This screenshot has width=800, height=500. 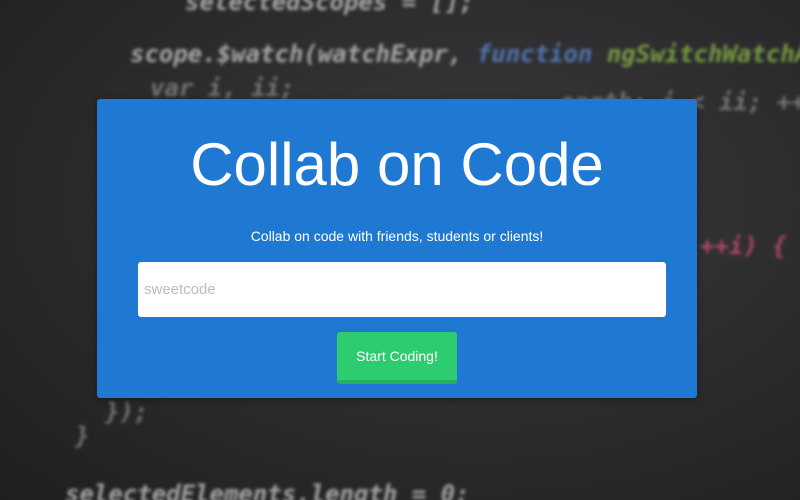 What do you see at coordinates (222, 88) in the screenshot?
I see `code-line: var i, ii;` at bounding box center [222, 88].